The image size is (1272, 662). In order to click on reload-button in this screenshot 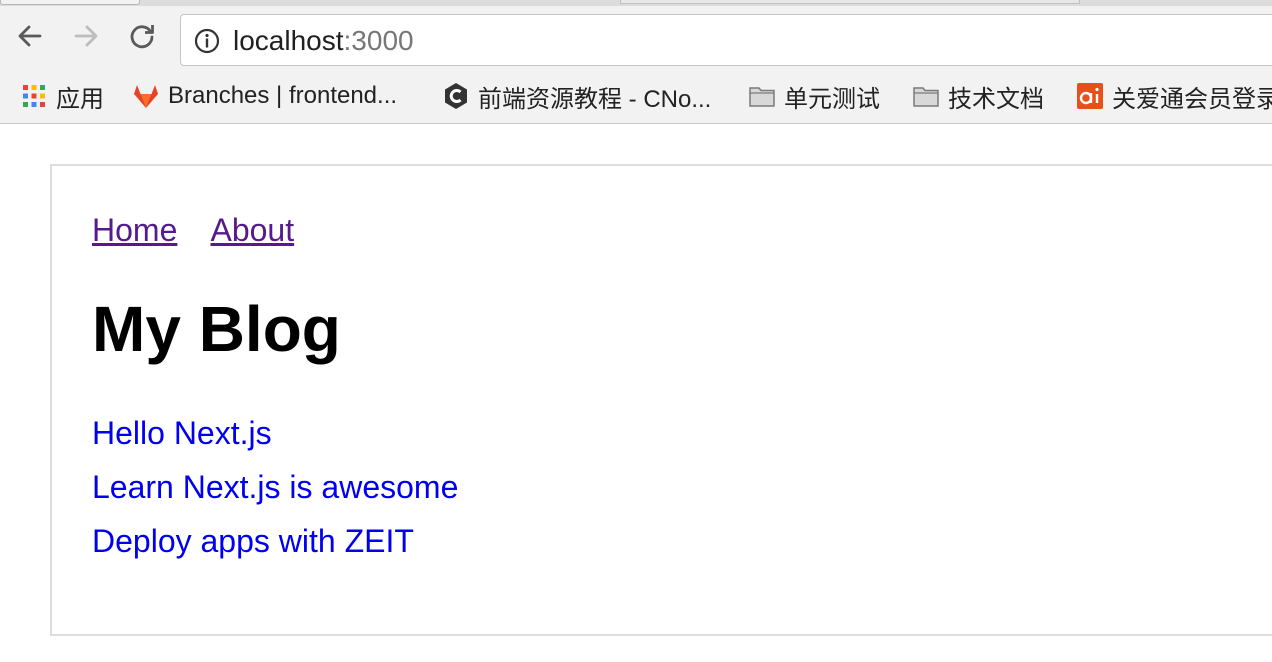, I will do `click(142, 36)`.